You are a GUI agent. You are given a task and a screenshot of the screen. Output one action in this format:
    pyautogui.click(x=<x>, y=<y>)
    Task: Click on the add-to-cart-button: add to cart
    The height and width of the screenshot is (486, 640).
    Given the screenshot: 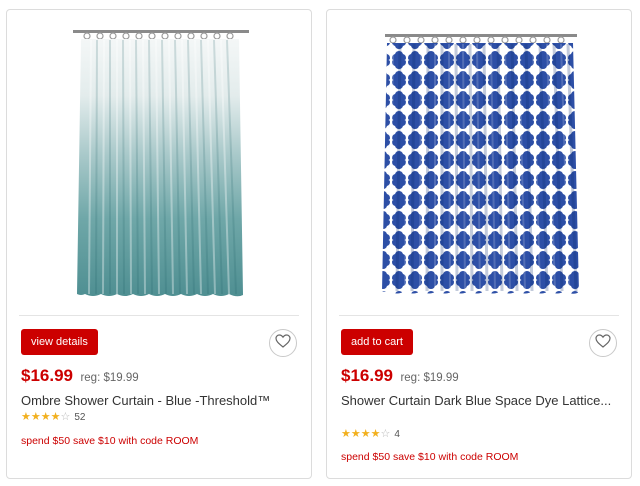 What is the action you would take?
    pyautogui.click(x=377, y=342)
    